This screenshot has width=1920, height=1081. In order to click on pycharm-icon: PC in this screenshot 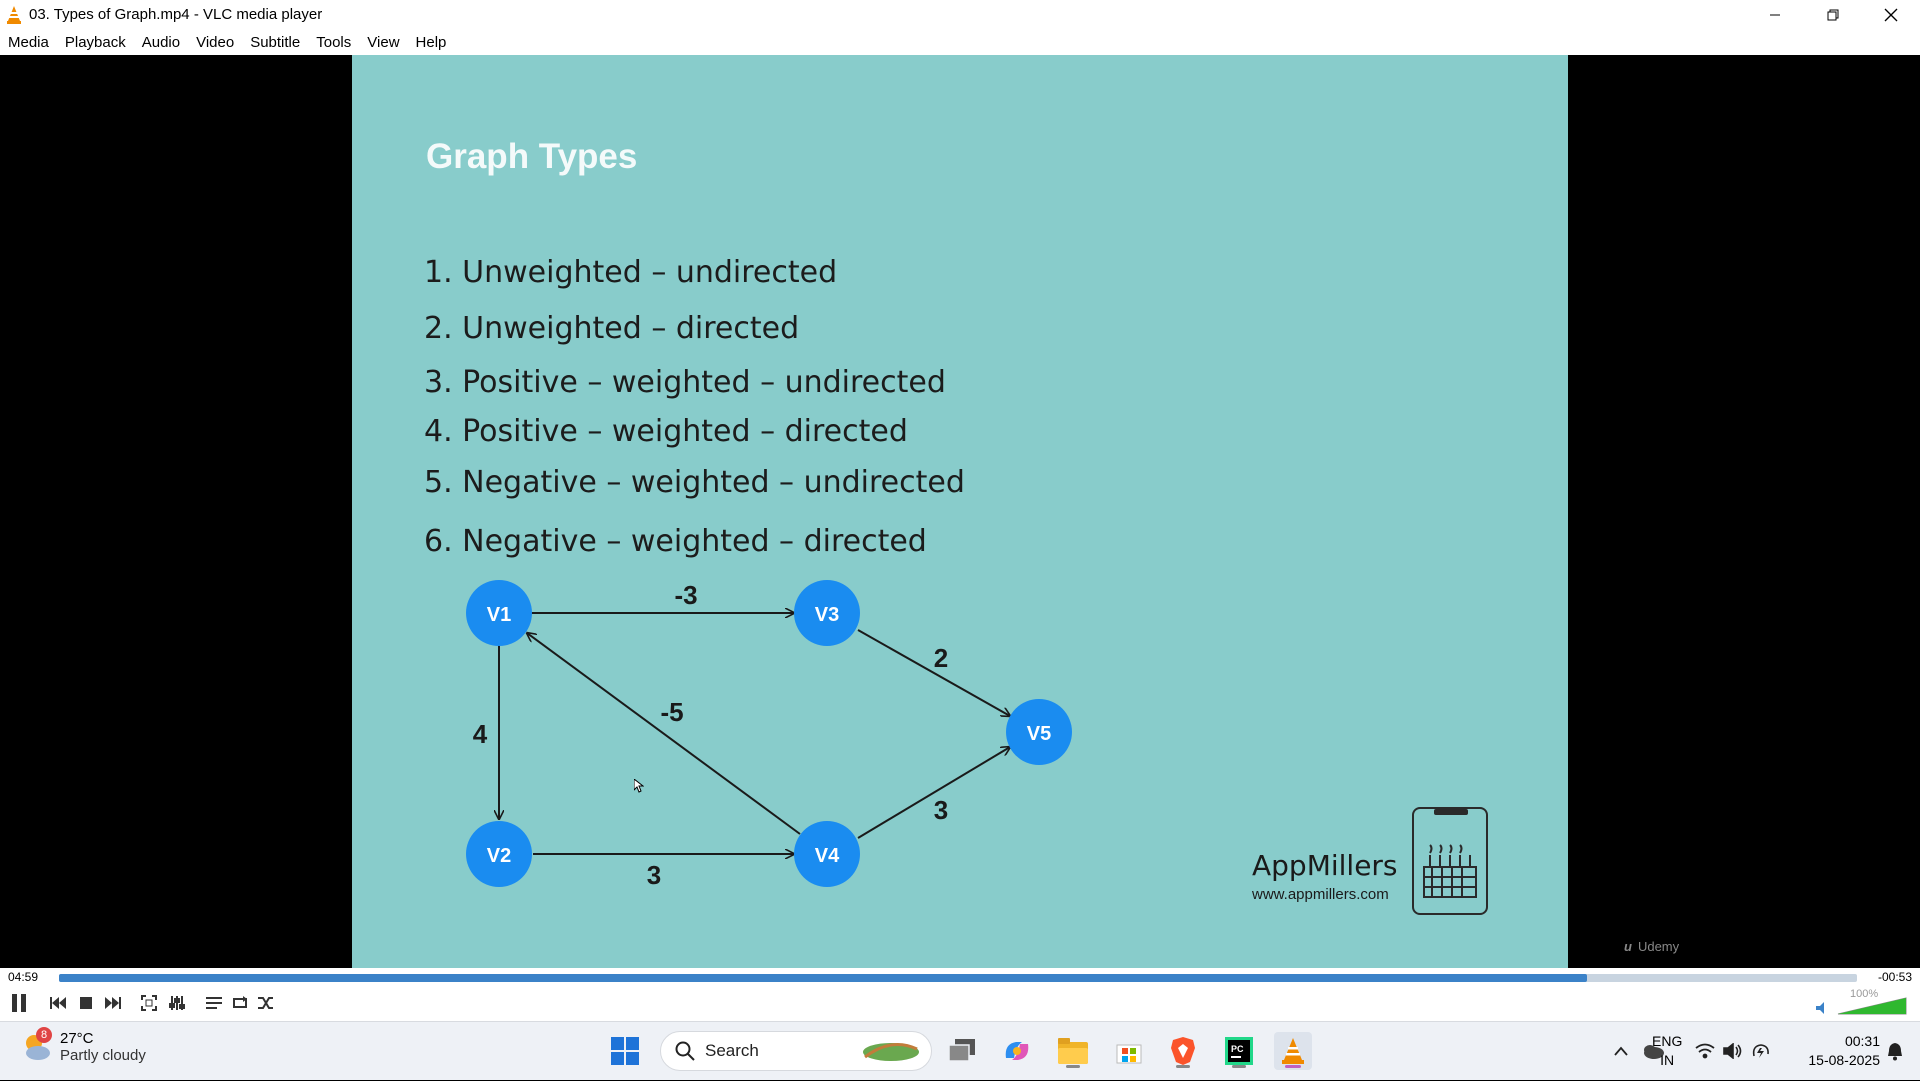, I will do `click(1239, 1051)`.